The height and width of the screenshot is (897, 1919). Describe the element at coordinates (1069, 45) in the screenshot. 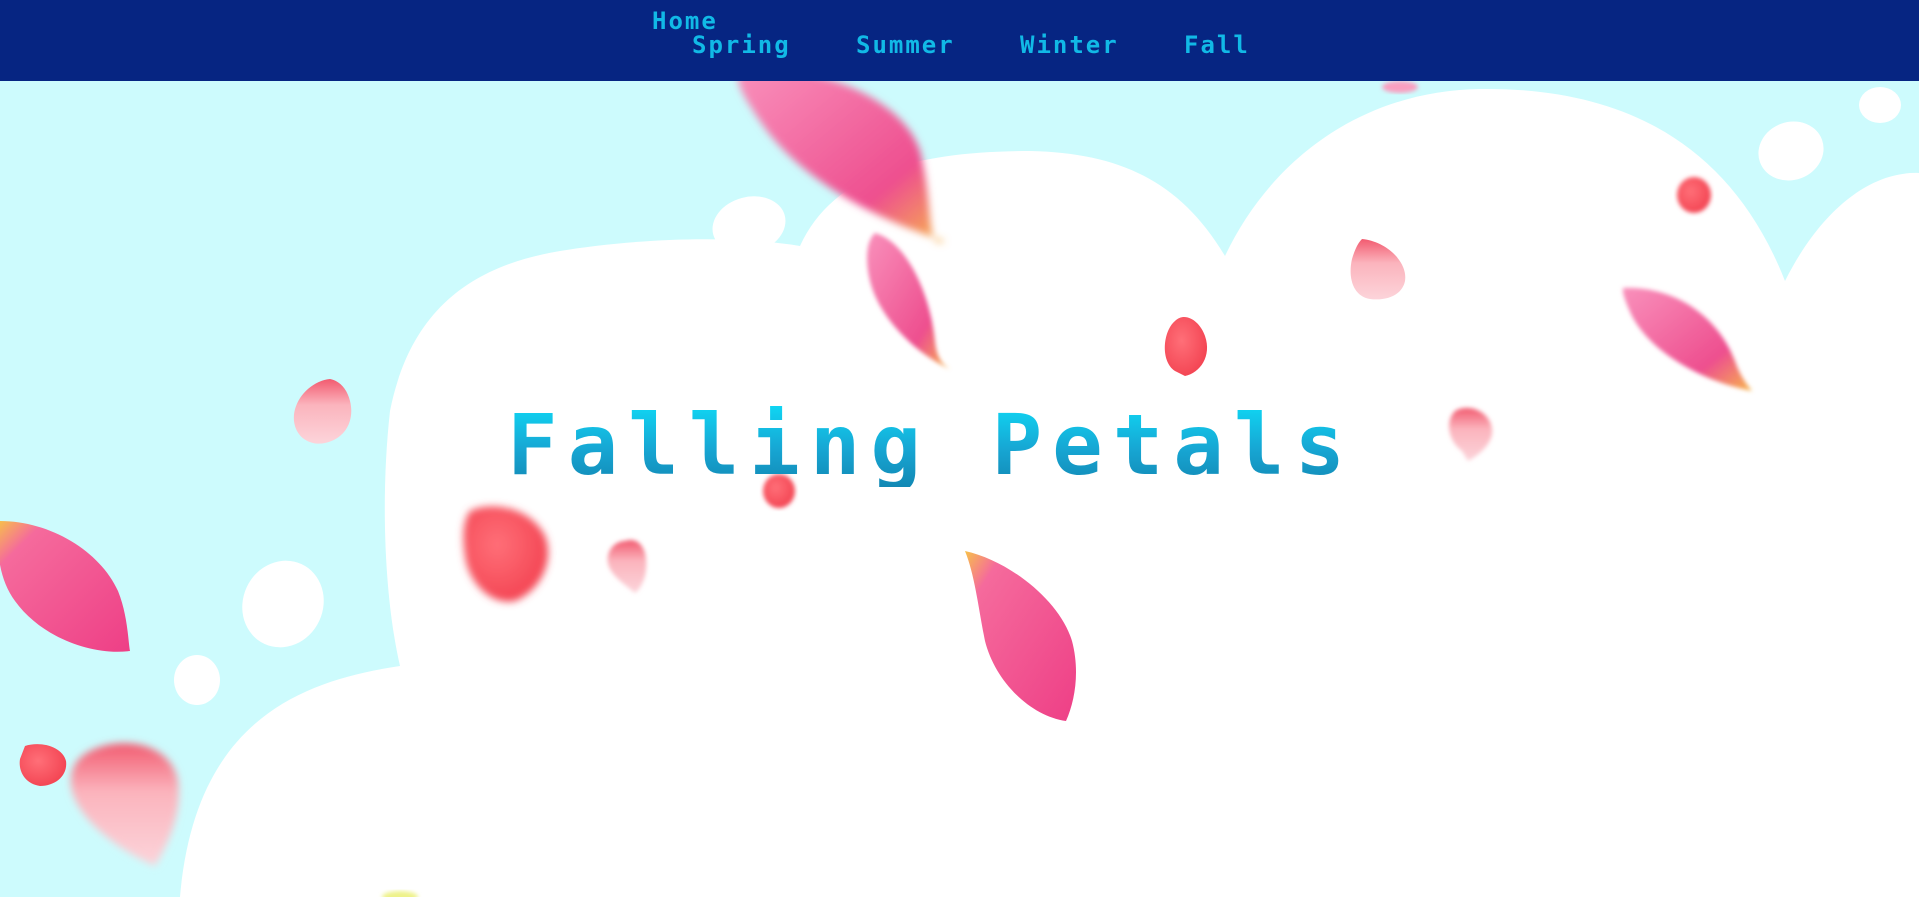

I see `nav-link-winter: Winter` at that location.